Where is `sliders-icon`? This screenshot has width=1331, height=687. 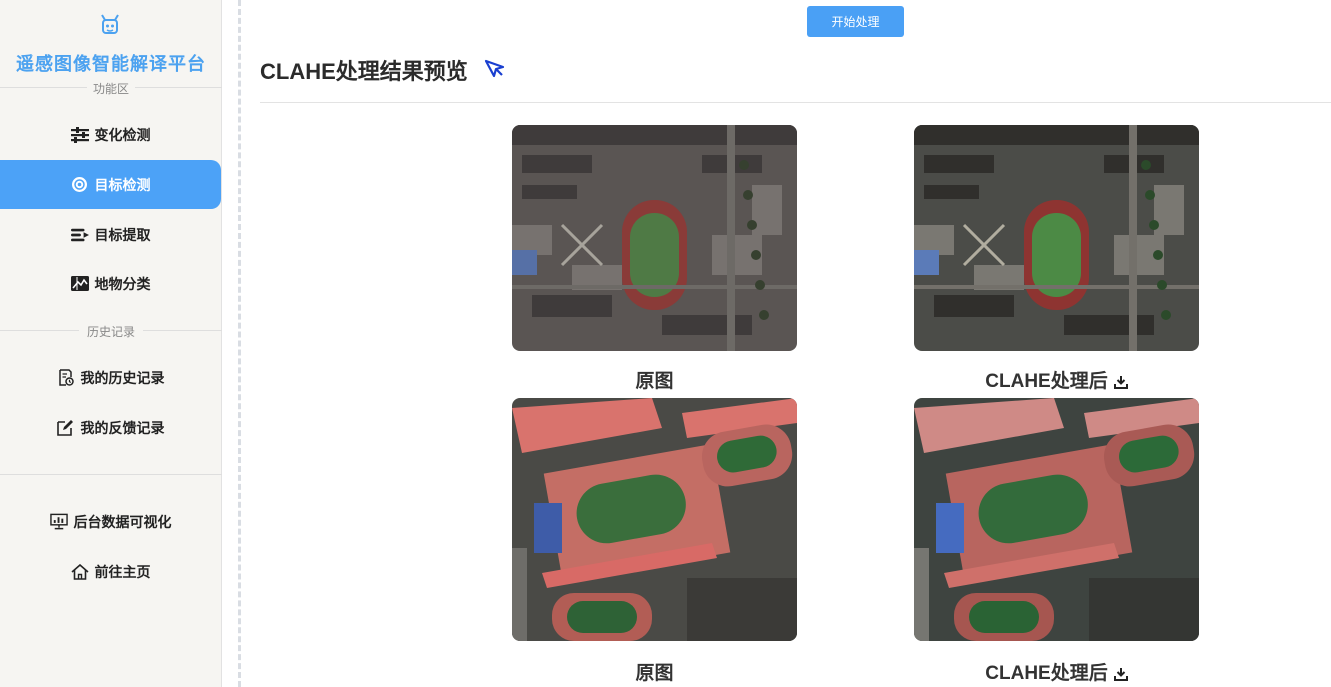
sliders-icon is located at coordinates (79, 135).